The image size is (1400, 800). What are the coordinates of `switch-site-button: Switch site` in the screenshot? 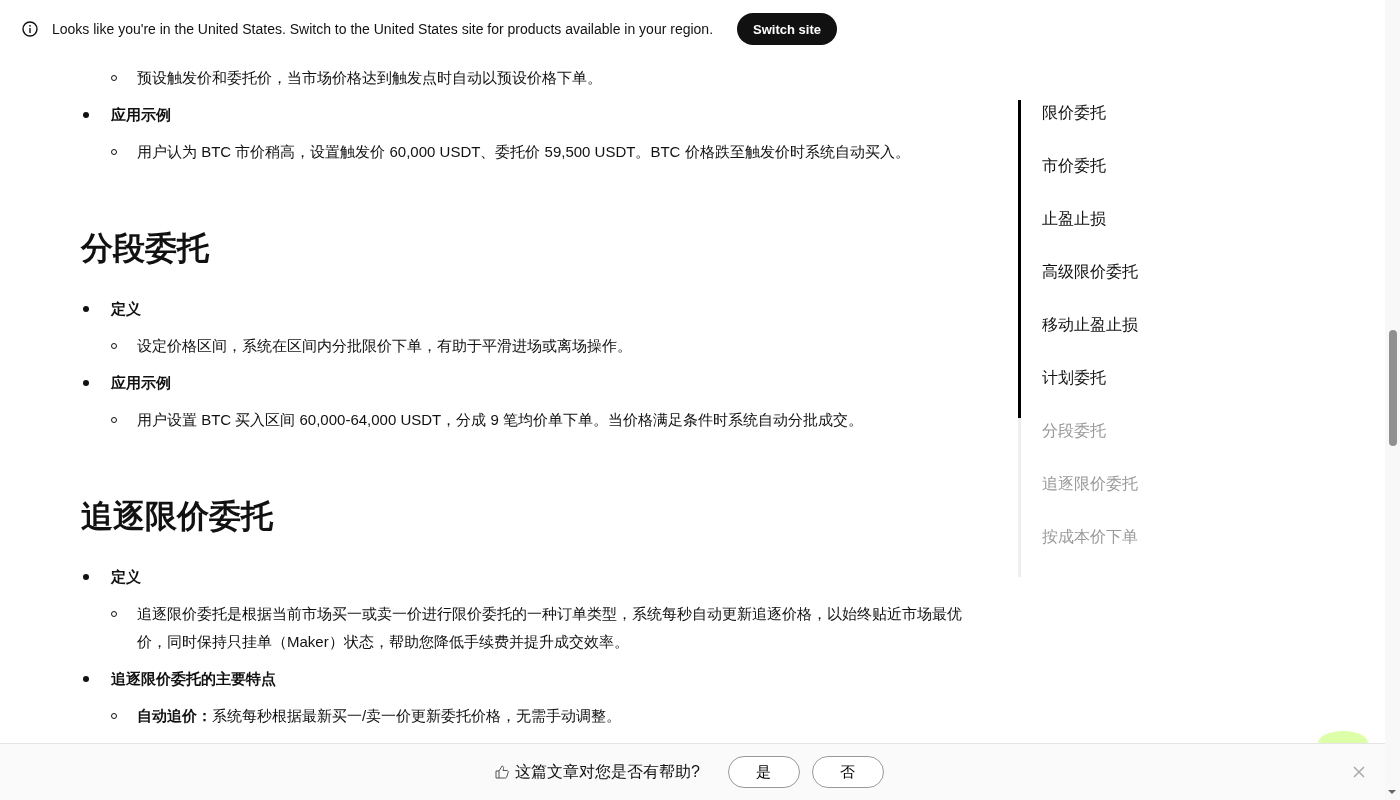 It's located at (787, 29).